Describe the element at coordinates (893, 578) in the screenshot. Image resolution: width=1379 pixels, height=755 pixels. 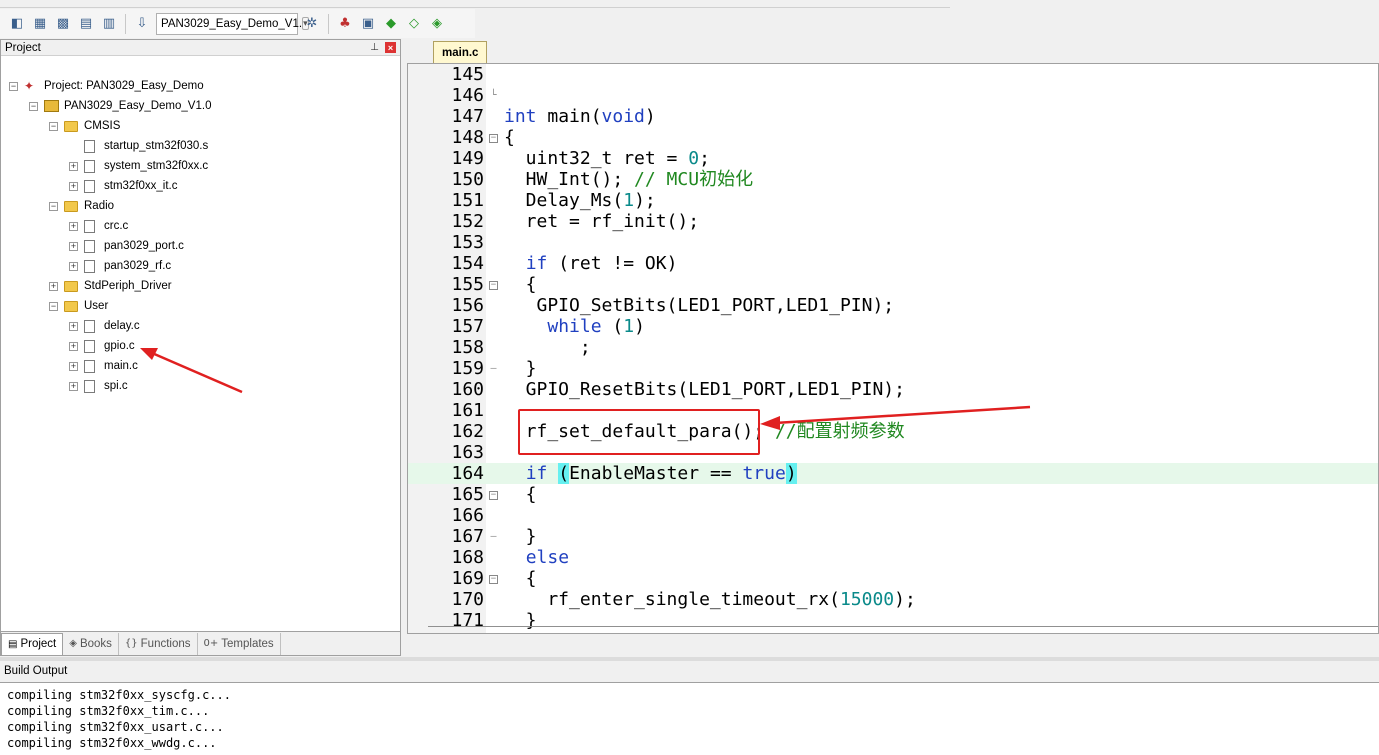
I see `code-line: 169− {` at that location.